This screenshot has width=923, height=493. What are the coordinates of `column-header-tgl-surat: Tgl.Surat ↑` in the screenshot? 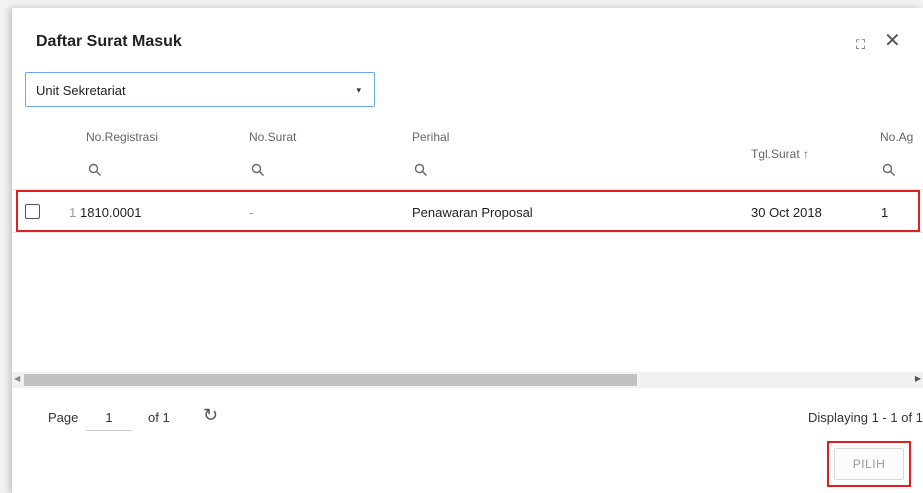 It's located at (780, 154).